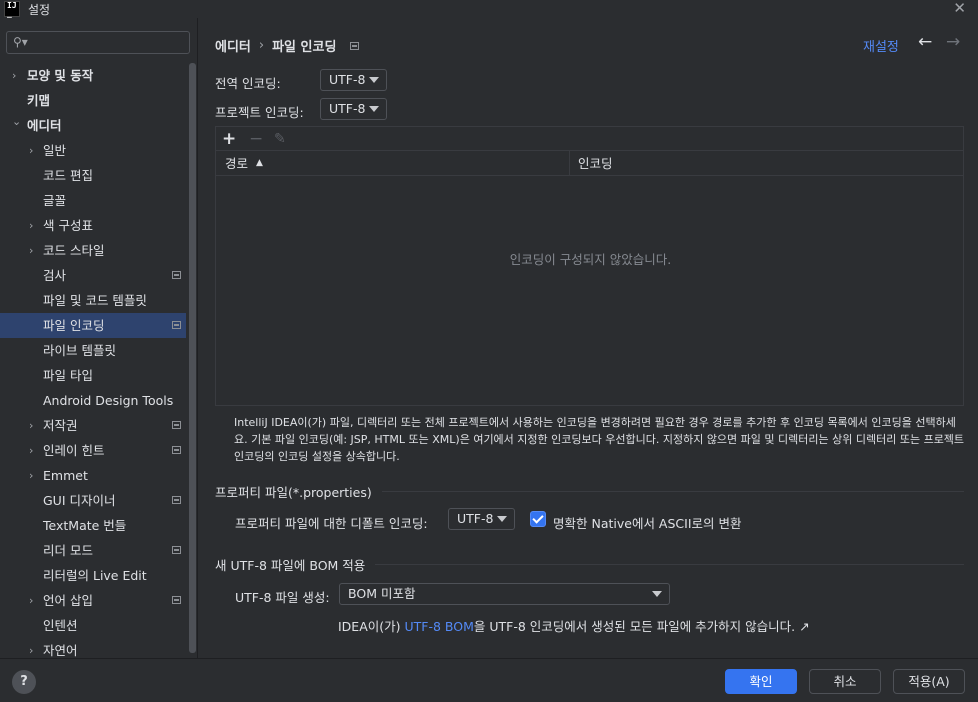 The height and width of the screenshot is (702, 978). Describe the element at coordinates (93, 200) in the screenshot. I see `sidebar-item: 글꼴` at that location.